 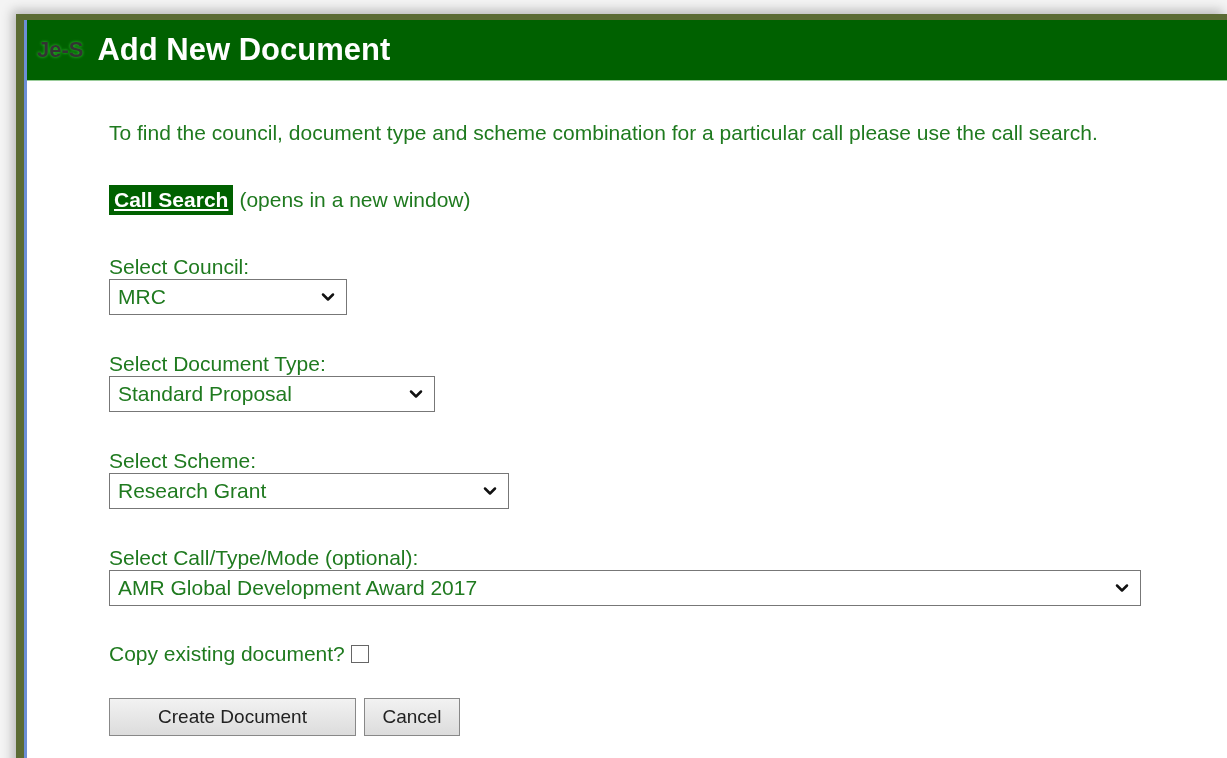 I want to click on field-label: Select Scheme:, so click(x=183, y=461).